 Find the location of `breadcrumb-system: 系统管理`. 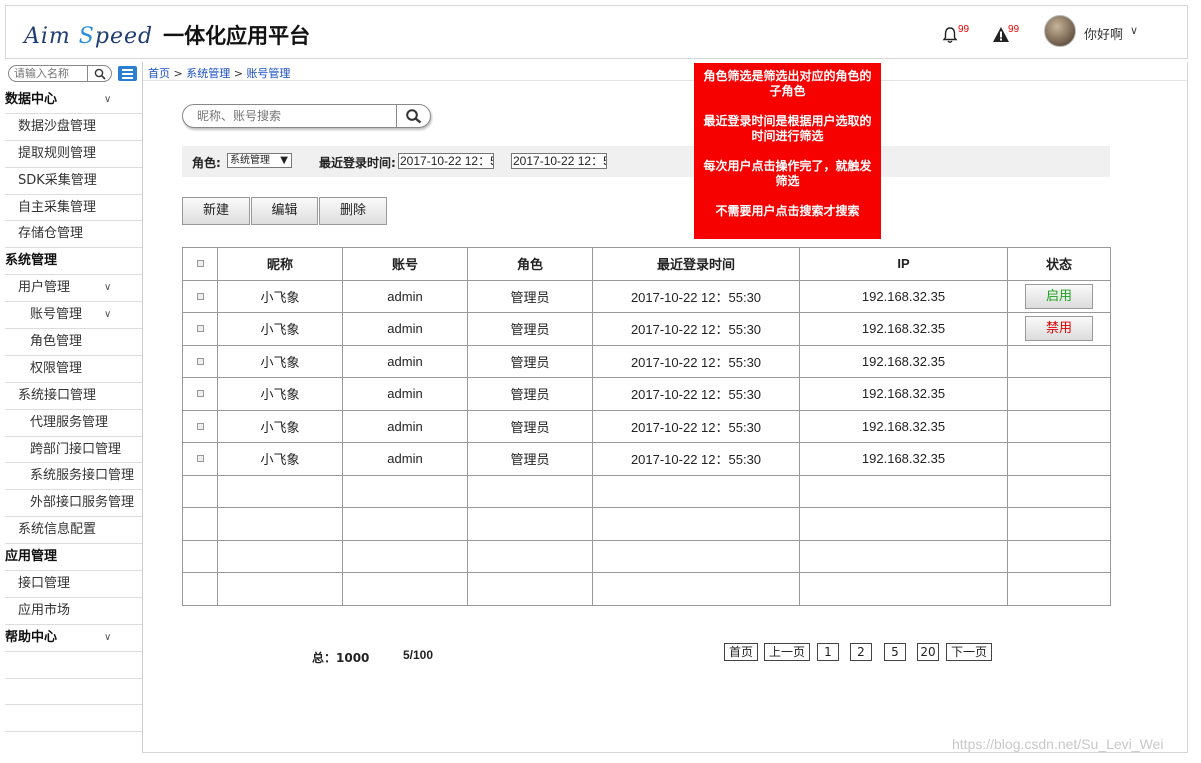

breadcrumb-system: 系统管理 is located at coordinates (208, 73).